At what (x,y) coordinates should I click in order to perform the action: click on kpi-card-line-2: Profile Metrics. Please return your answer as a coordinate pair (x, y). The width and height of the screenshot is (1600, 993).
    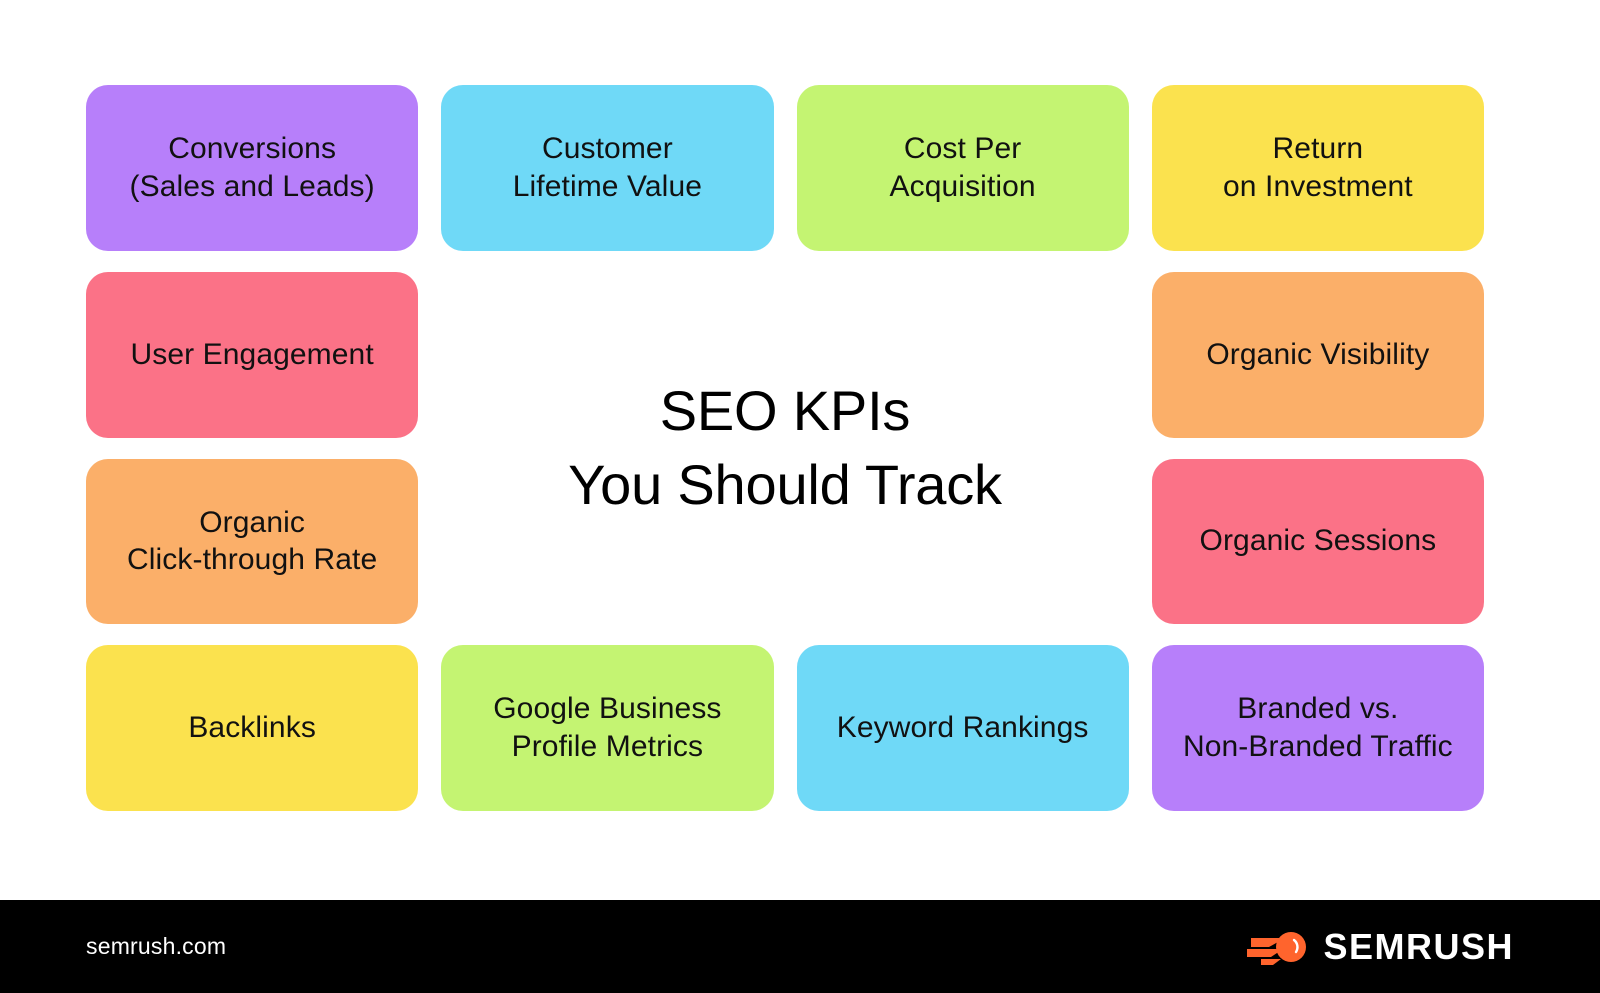
    Looking at the image, I should click on (607, 747).